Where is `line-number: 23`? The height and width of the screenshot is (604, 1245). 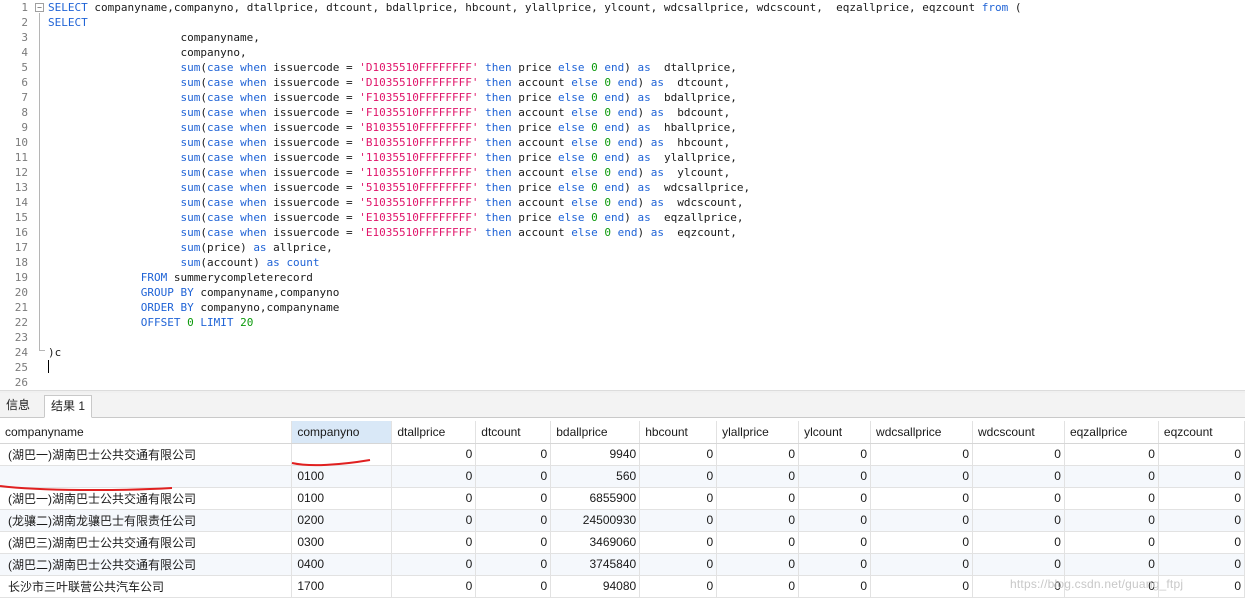
line-number: 23 is located at coordinates (21, 337).